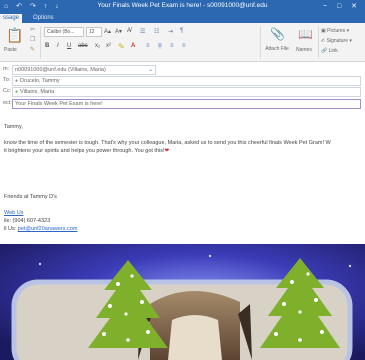 This screenshot has height=360, width=365. What do you see at coordinates (156, 31) in the screenshot?
I see `numbering-icon: ☷` at bounding box center [156, 31].